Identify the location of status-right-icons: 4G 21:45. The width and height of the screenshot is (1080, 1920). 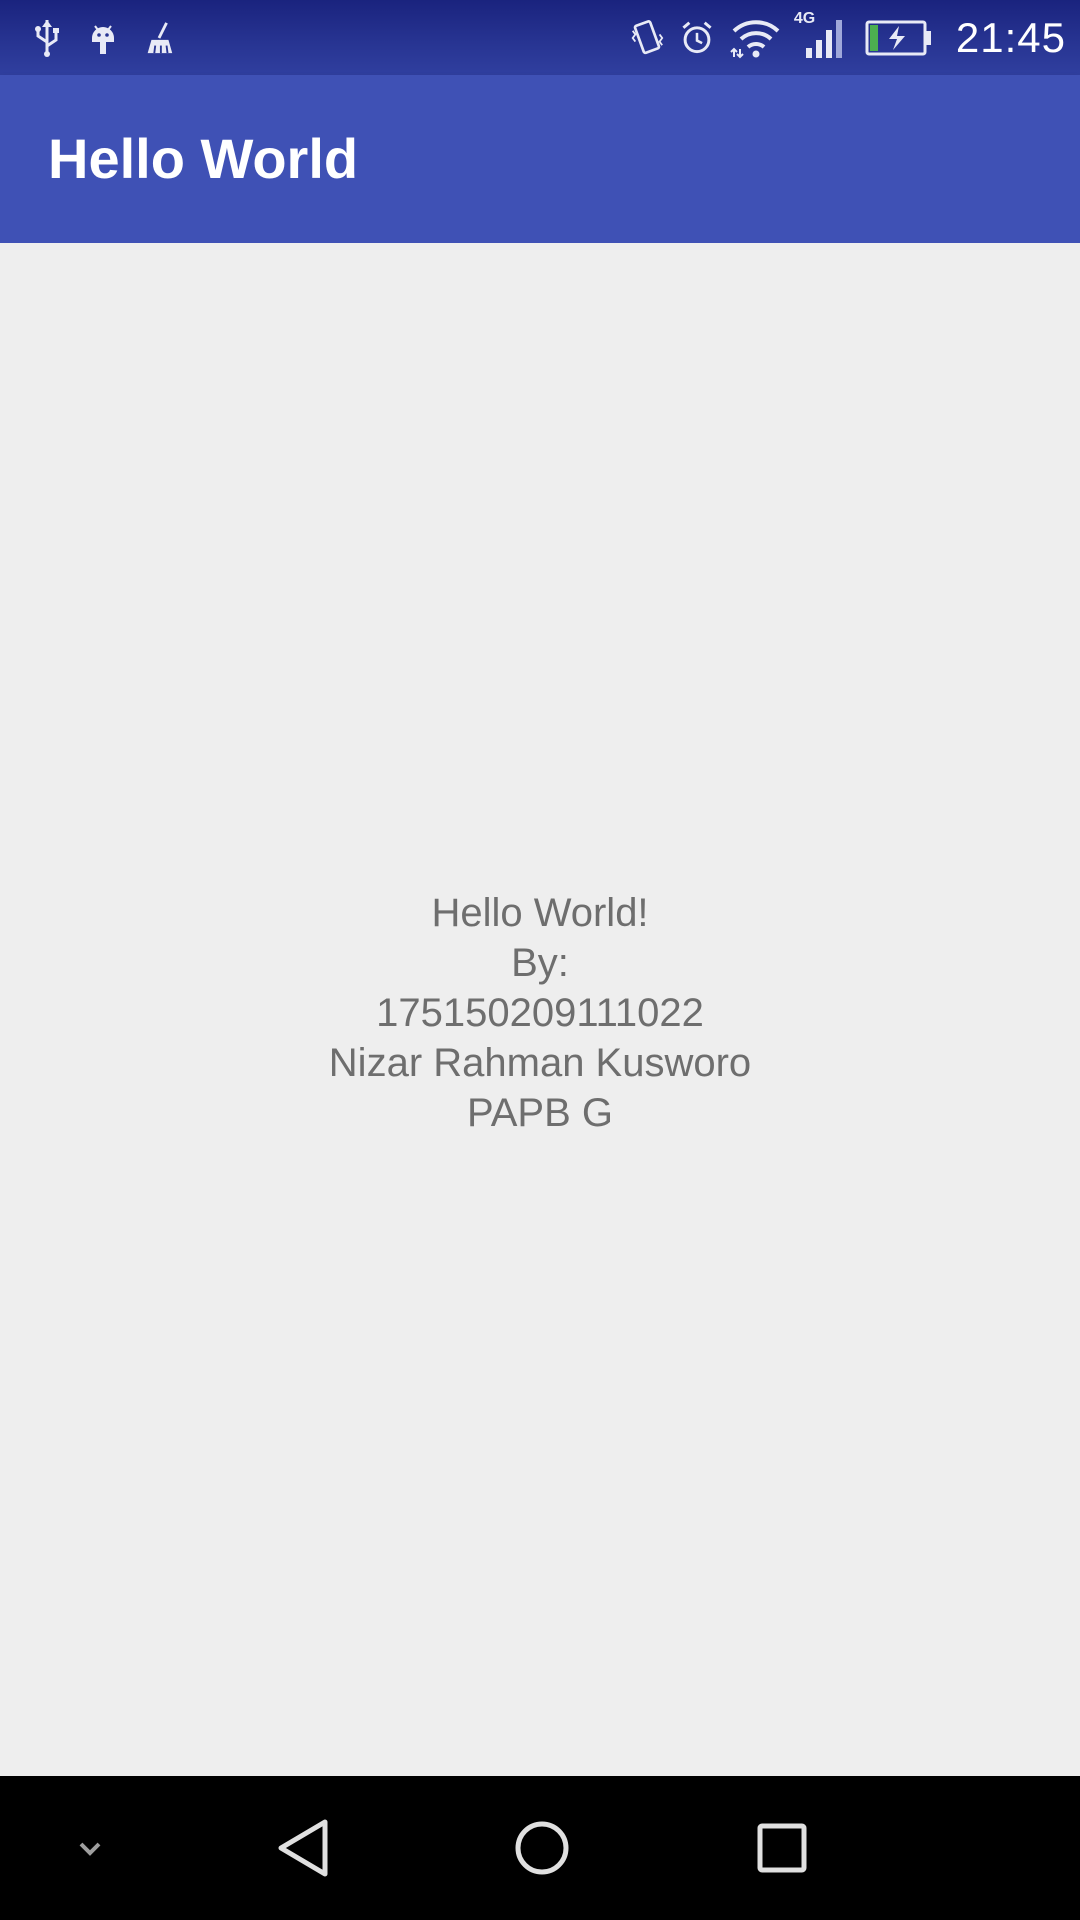
(848, 37).